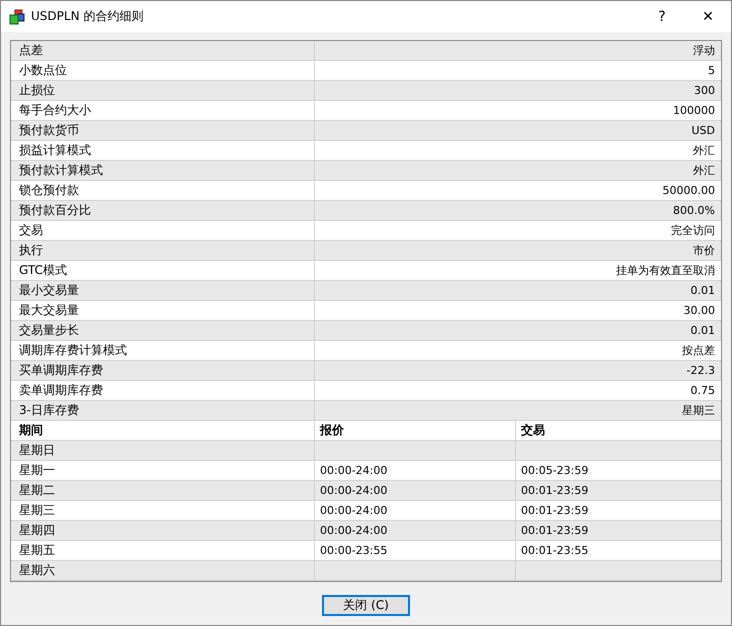  Describe the element at coordinates (163, 490) in the screenshot. I see `table-cell: 星期二` at that location.